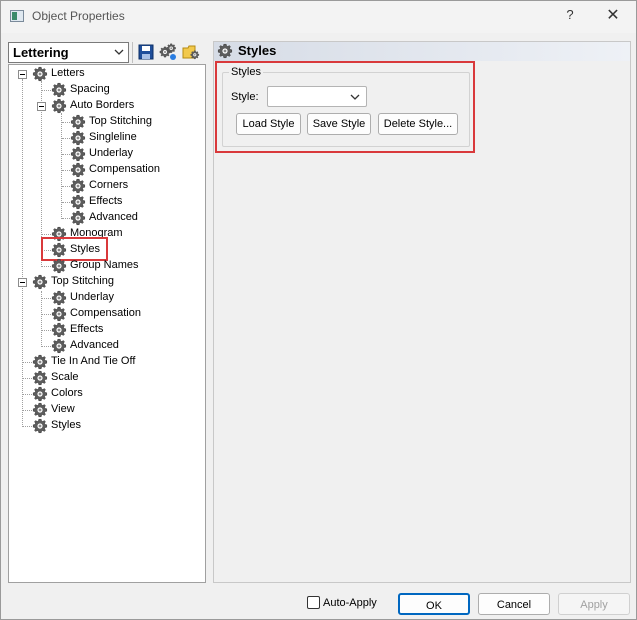  What do you see at coordinates (594, 604) in the screenshot?
I see `apply-button: Apply` at bounding box center [594, 604].